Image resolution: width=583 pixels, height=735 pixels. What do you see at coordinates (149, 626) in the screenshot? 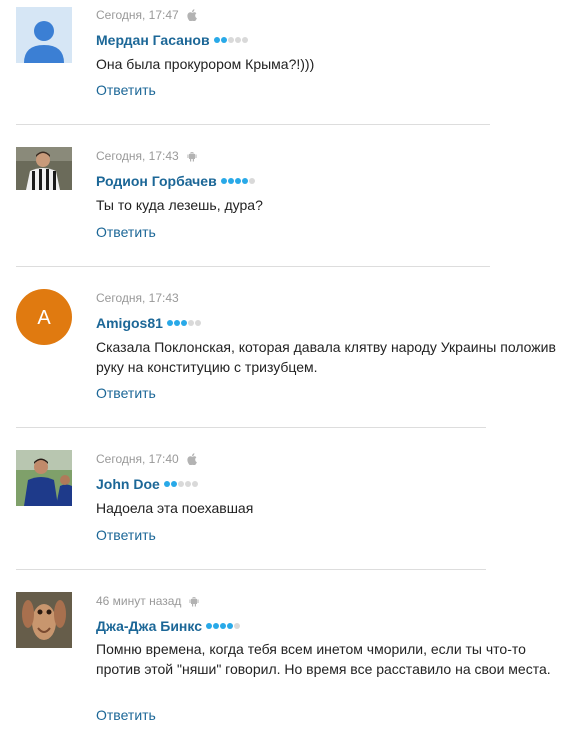
I see `author-name: Джа-Джа Бинкс` at bounding box center [149, 626].